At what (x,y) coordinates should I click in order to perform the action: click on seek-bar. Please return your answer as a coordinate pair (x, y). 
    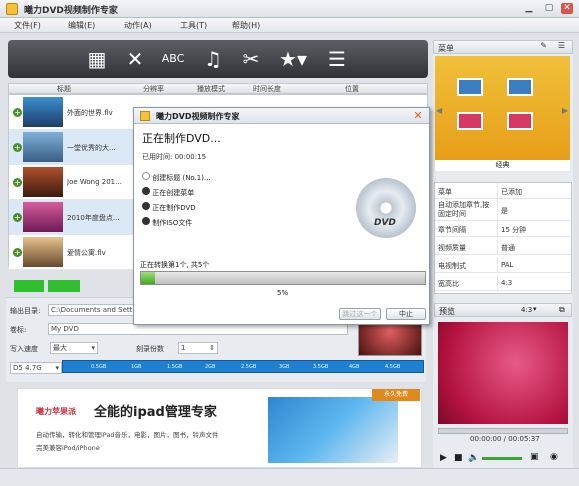
    Looking at the image, I should click on (503, 431).